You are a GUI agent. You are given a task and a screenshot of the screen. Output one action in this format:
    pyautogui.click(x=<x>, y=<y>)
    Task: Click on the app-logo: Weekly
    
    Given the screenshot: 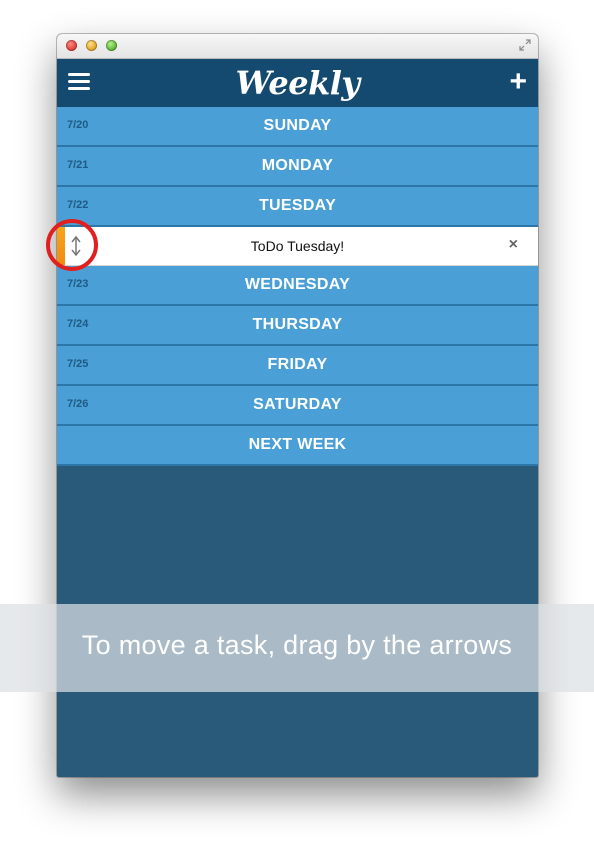 What is the action you would take?
    pyautogui.click(x=297, y=83)
    